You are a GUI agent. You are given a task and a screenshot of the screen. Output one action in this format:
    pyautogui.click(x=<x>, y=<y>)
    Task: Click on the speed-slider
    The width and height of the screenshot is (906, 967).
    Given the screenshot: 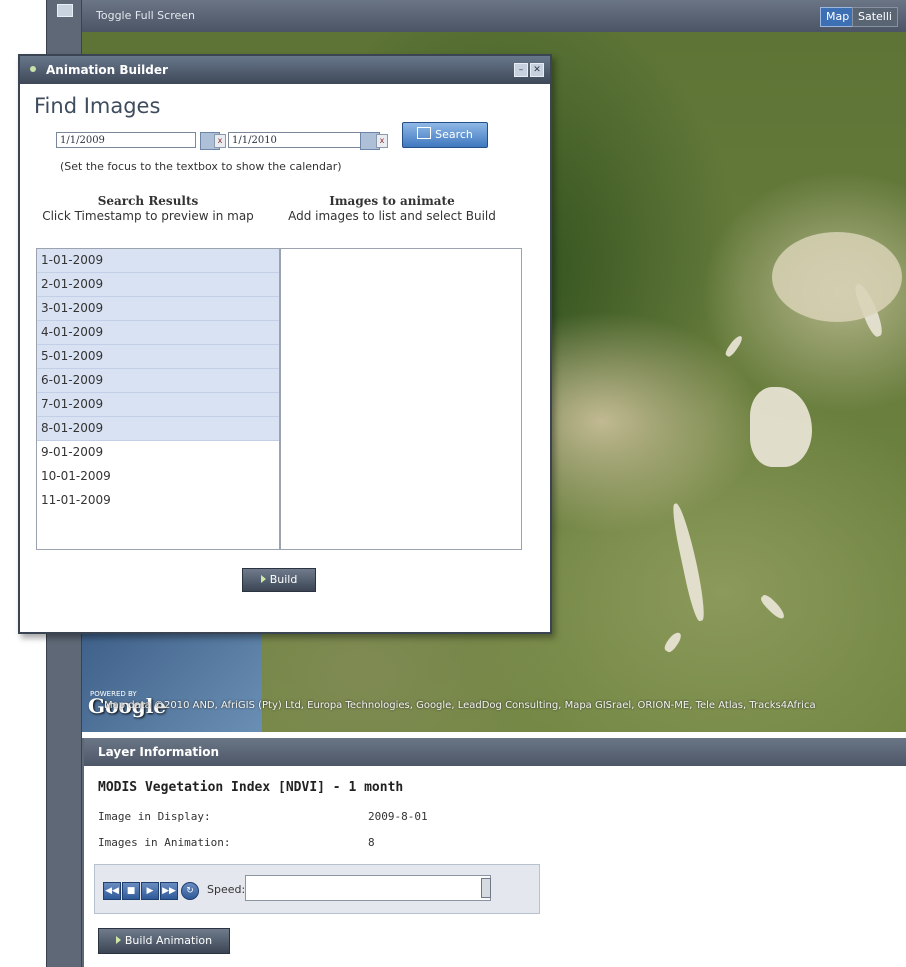 What is the action you would take?
    pyautogui.click(x=368, y=888)
    